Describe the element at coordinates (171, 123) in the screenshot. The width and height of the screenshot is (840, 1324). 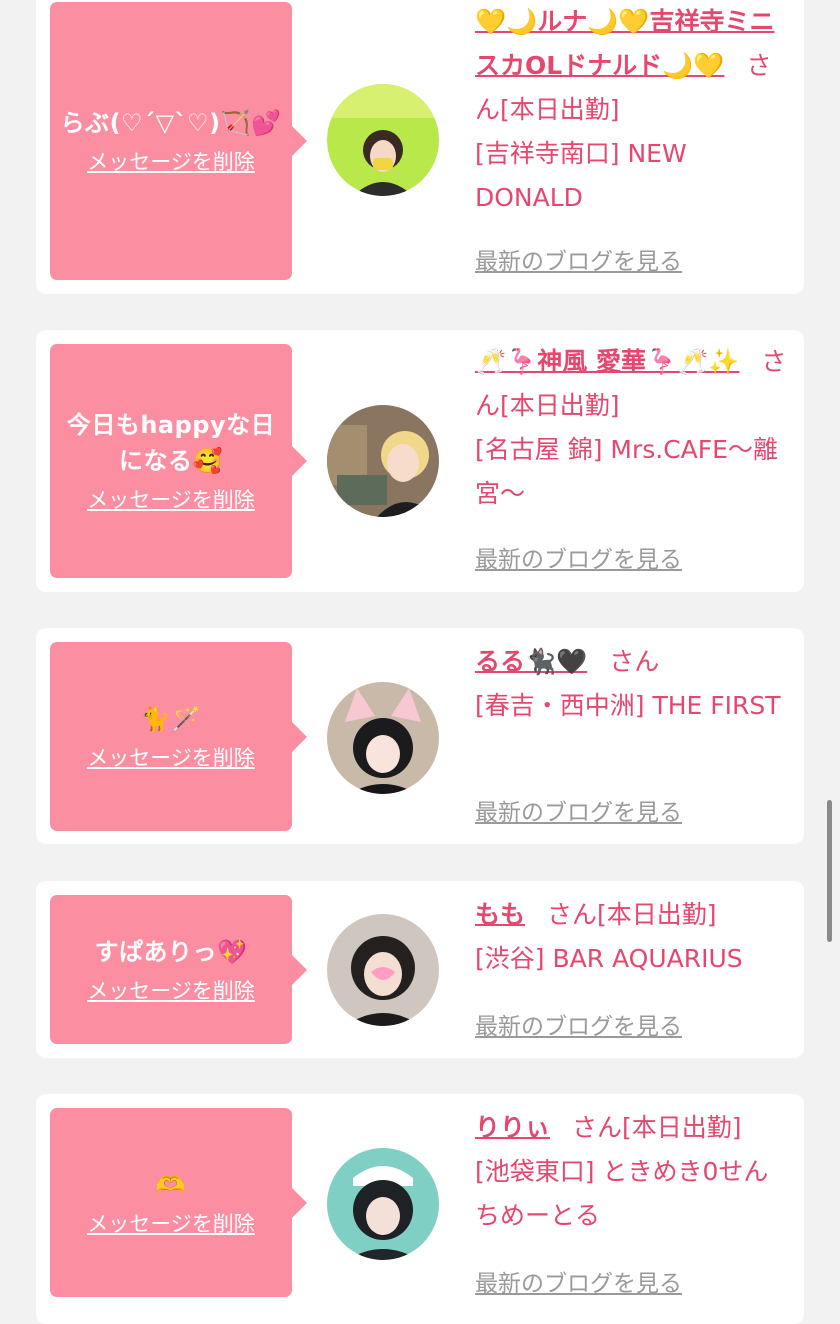
I see `message-text: らぶ(♡´▽`♡)🏹💕` at that location.